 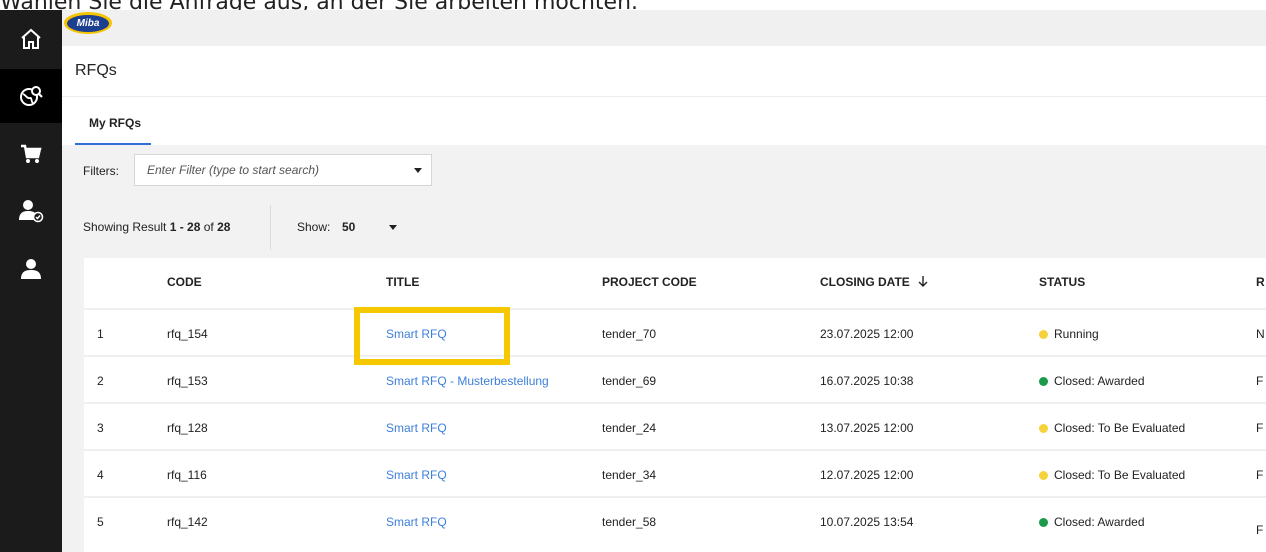 What do you see at coordinates (126, 227) in the screenshot?
I see `results-prefix: Showing Result` at bounding box center [126, 227].